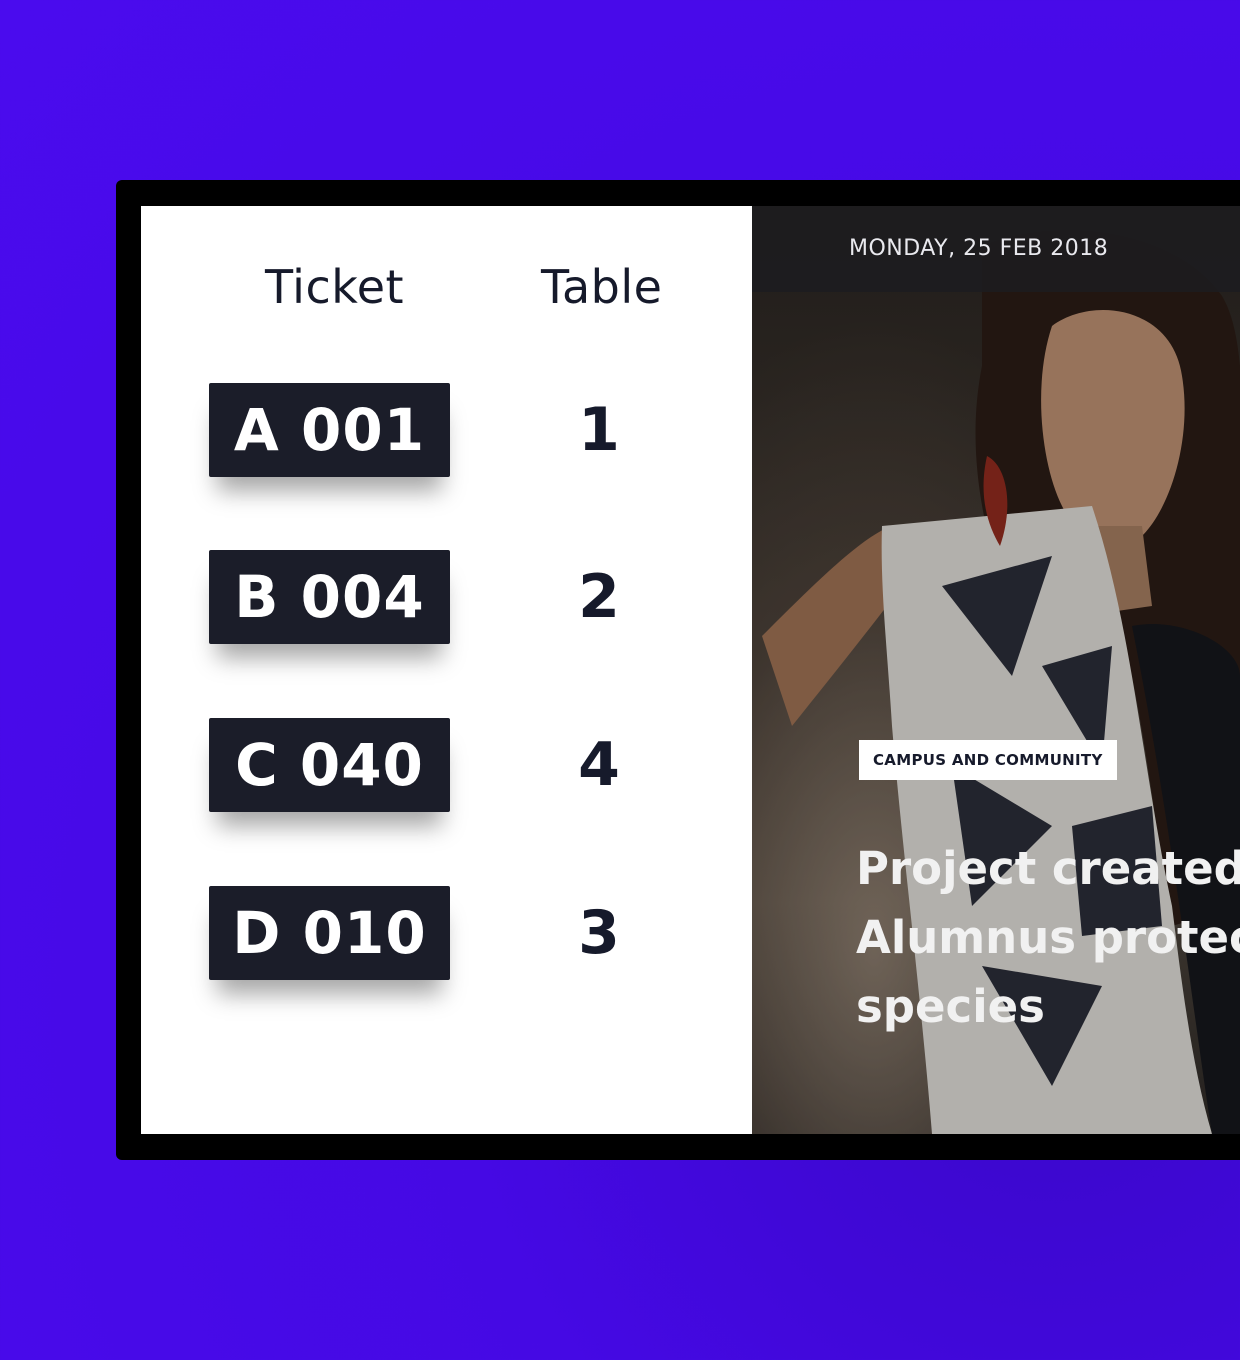  I want to click on ticket-badge: D 010, so click(329, 933).